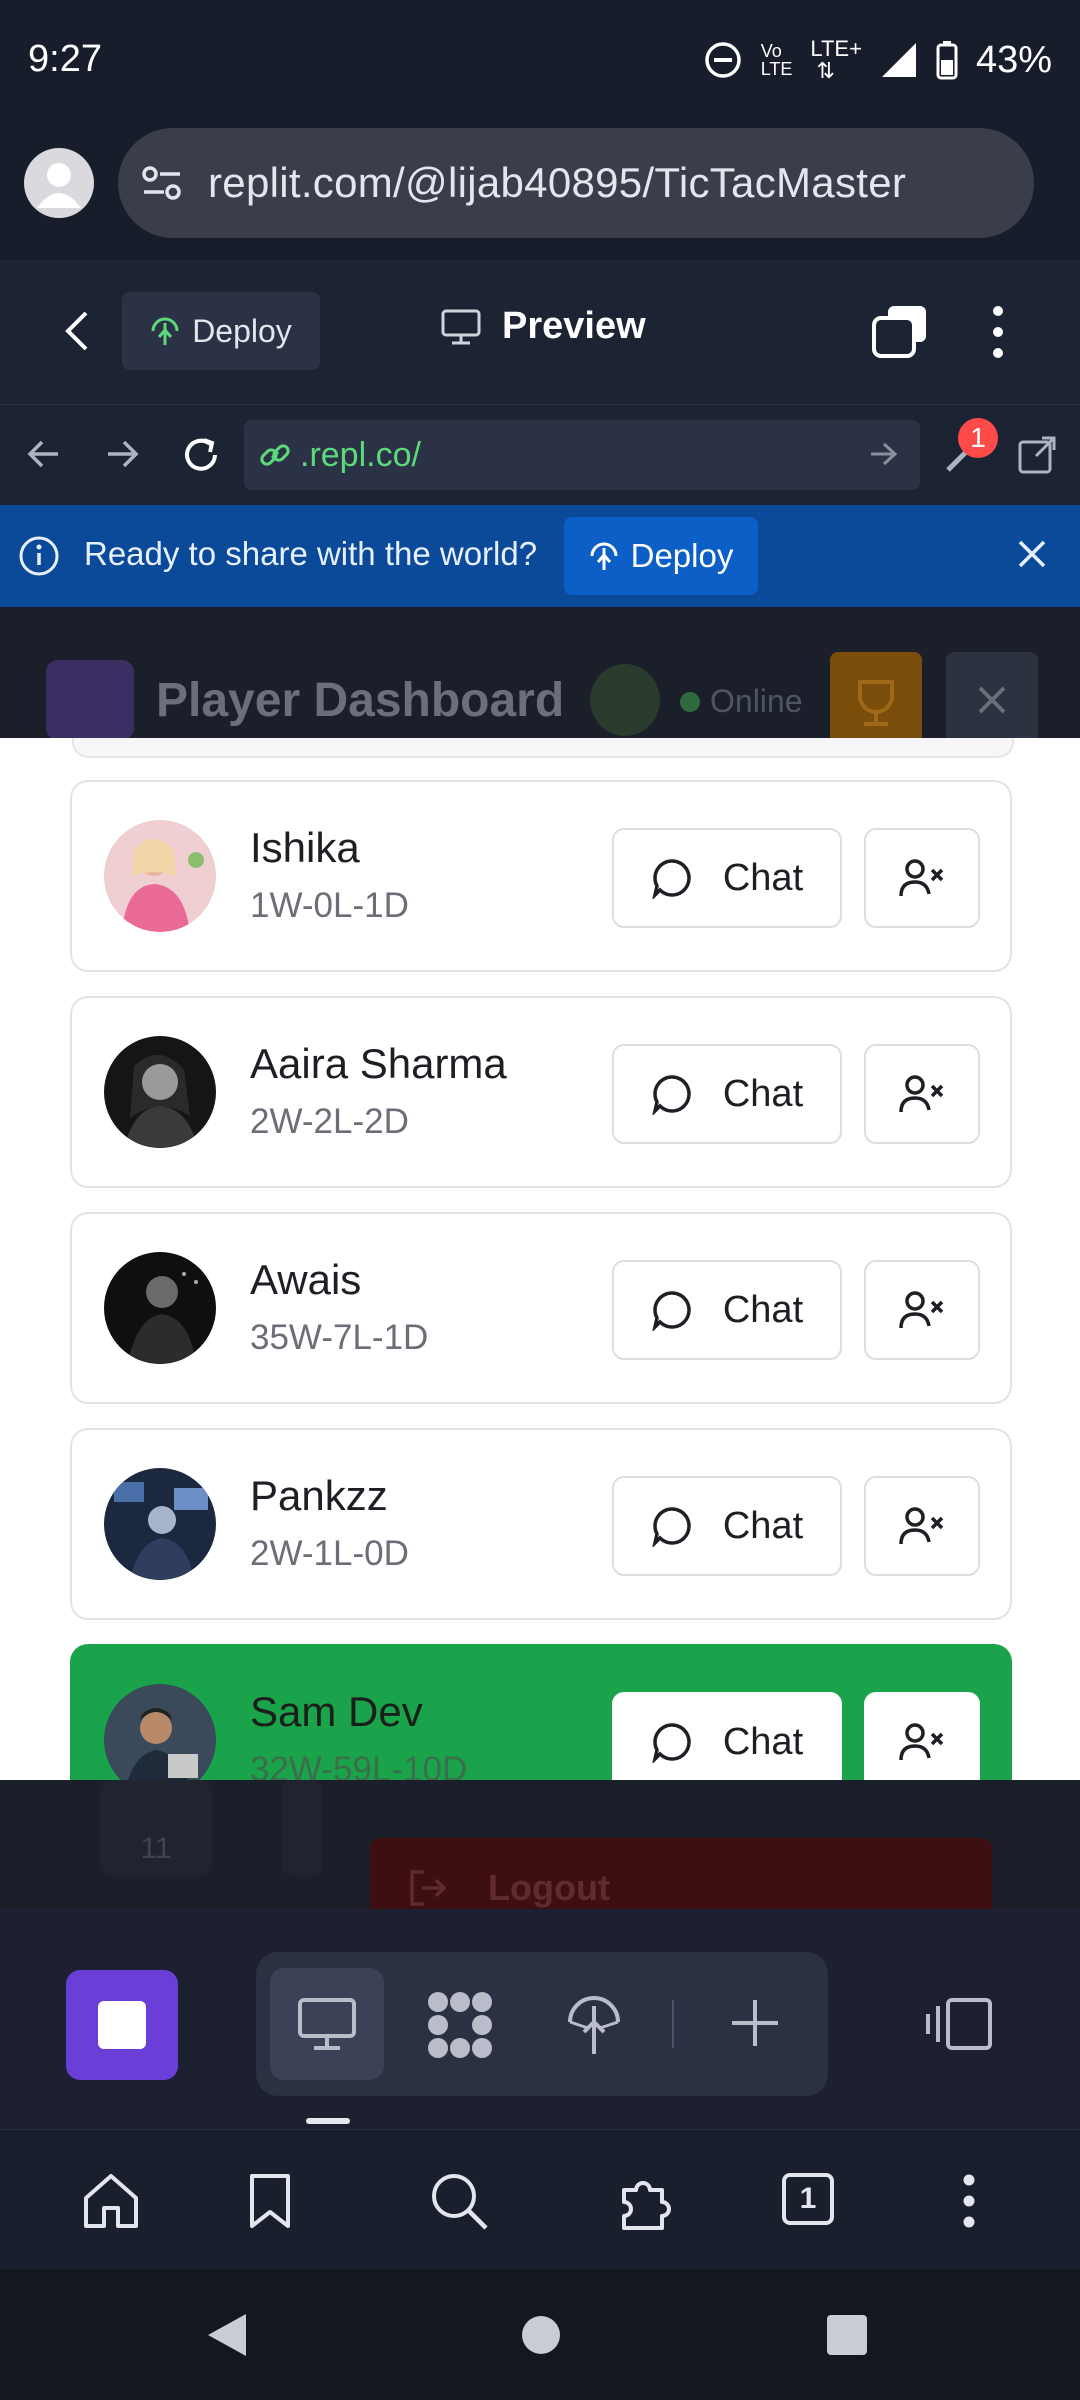  I want to click on preview-label: Preview, so click(574, 326).